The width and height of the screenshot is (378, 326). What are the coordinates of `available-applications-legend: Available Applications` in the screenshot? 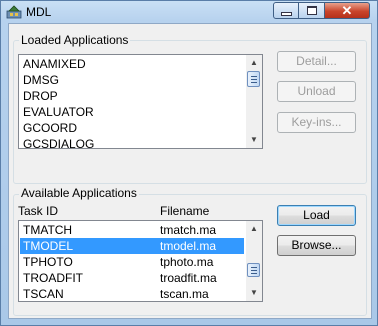 It's located at (79, 193).